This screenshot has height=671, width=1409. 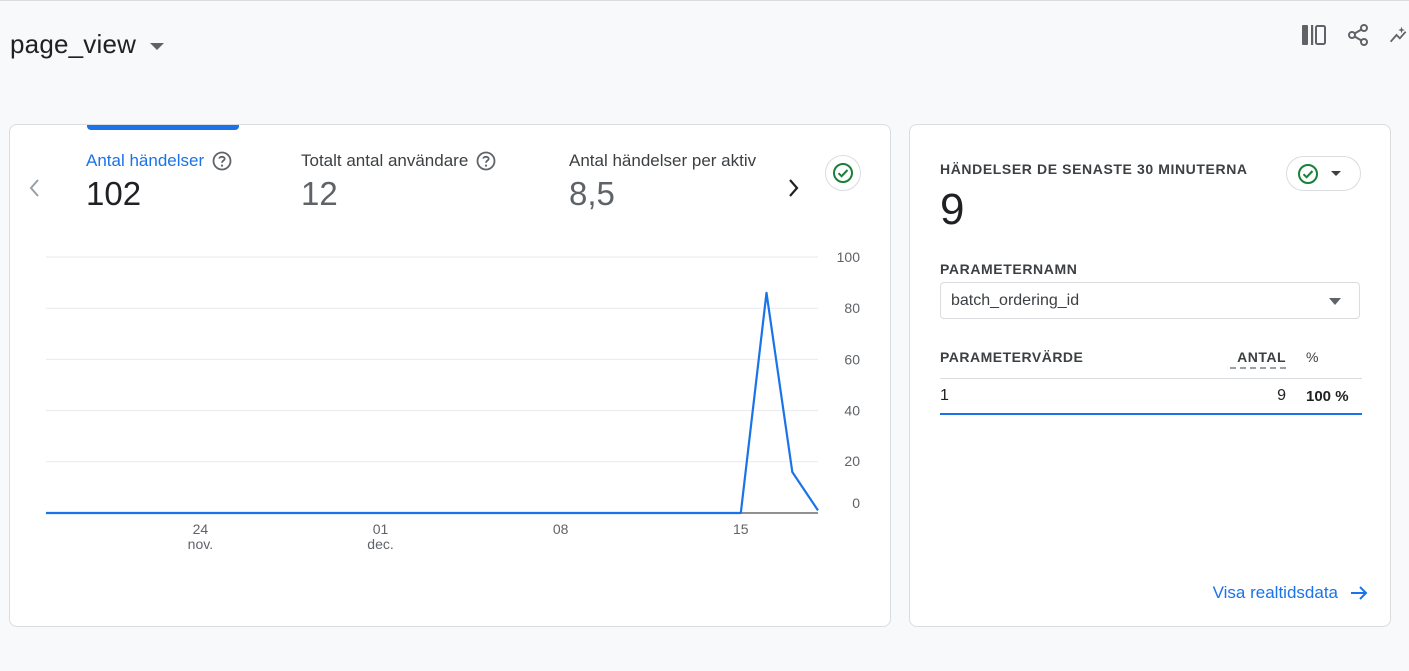 What do you see at coordinates (381, 529) in the screenshot?
I see `x-tick-label: 01` at bounding box center [381, 529].